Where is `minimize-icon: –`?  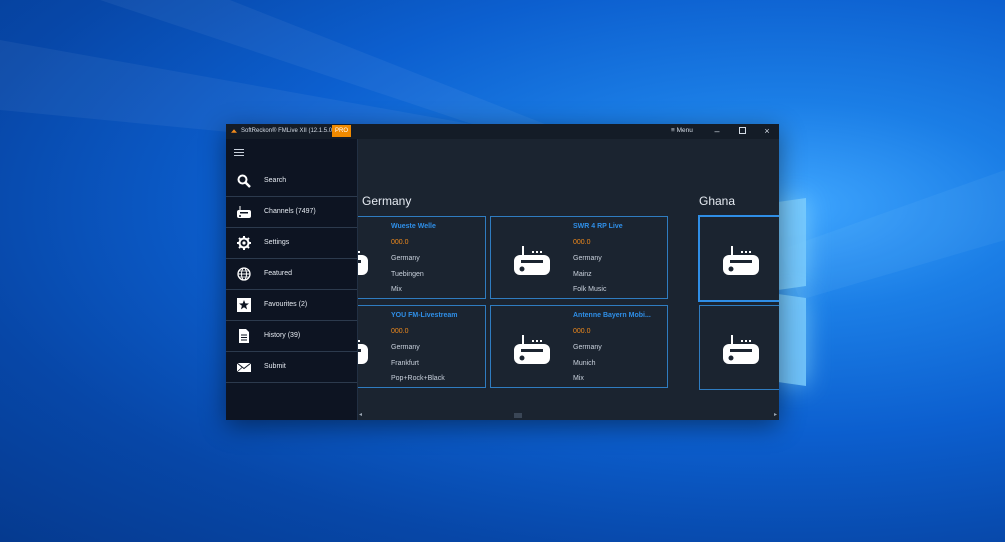
minimize-icon: – is located at coordinates (717, 131).